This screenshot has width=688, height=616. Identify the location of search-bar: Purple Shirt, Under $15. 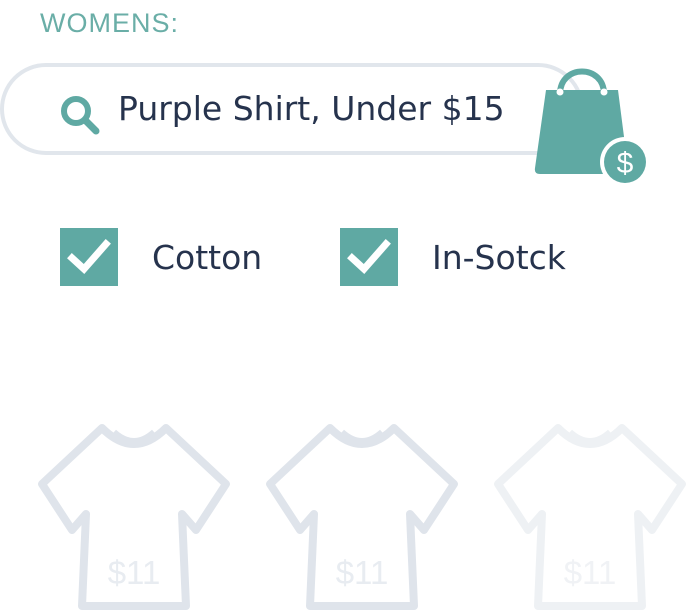
(292, 109).